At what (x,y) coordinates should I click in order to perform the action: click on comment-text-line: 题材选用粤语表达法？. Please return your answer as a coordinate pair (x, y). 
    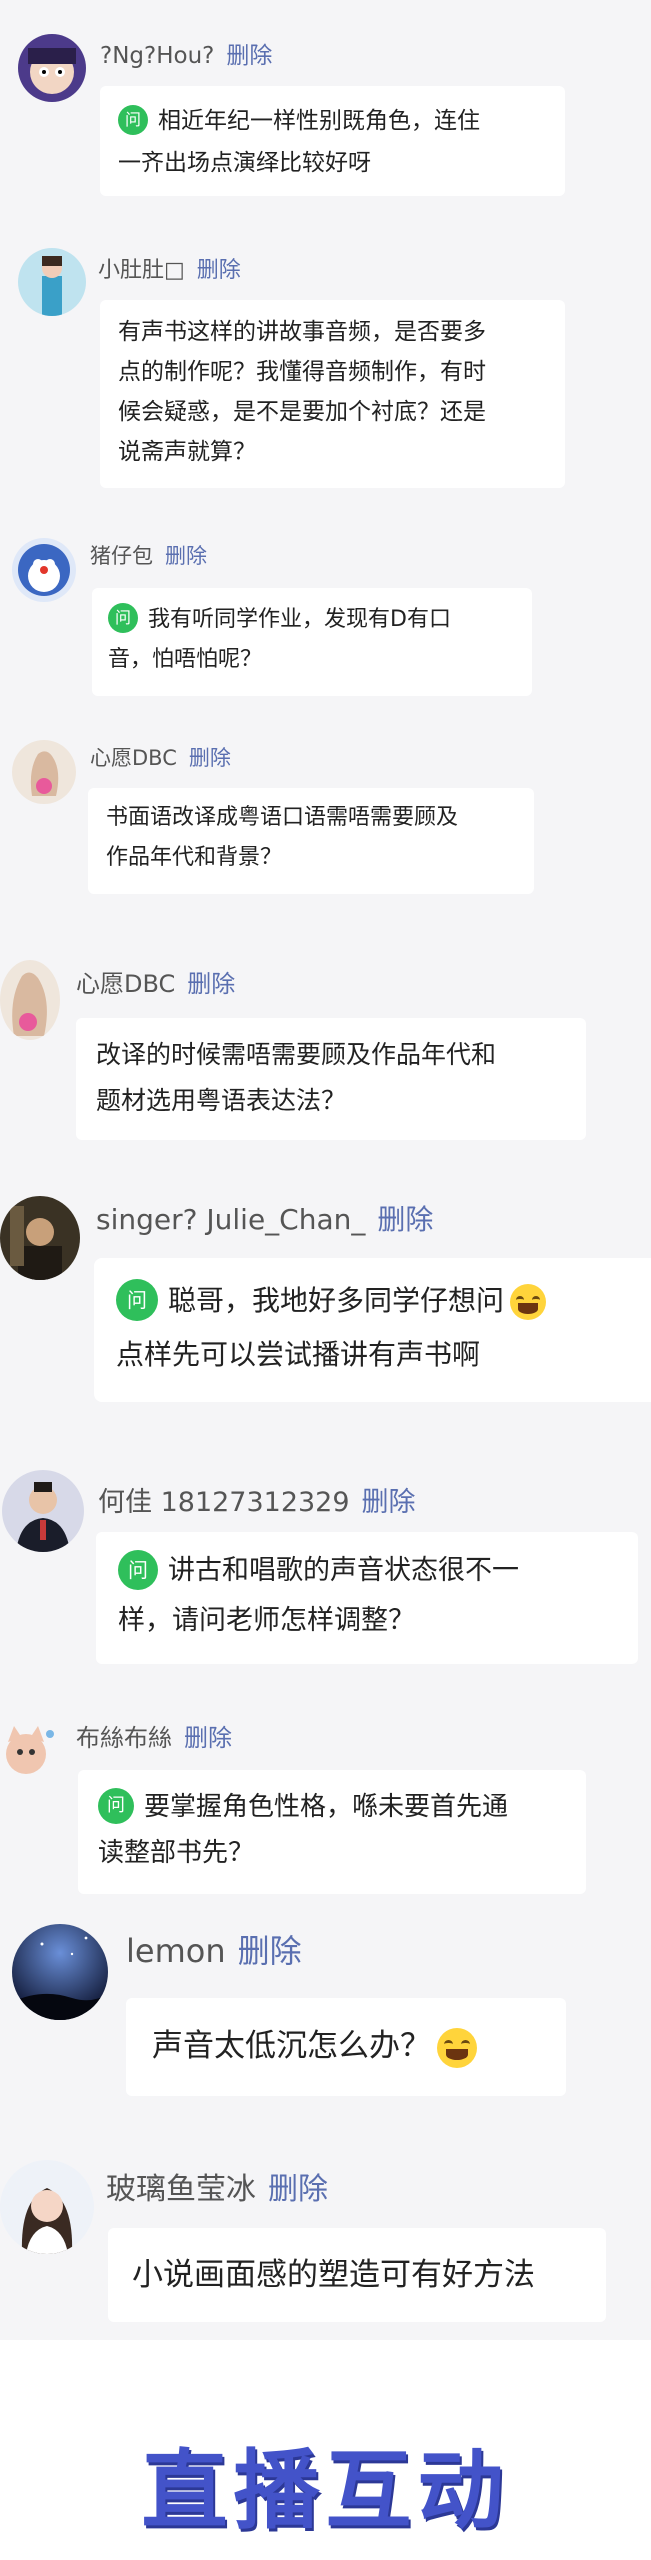
    Looking at the image, I should click on (221, 1100).